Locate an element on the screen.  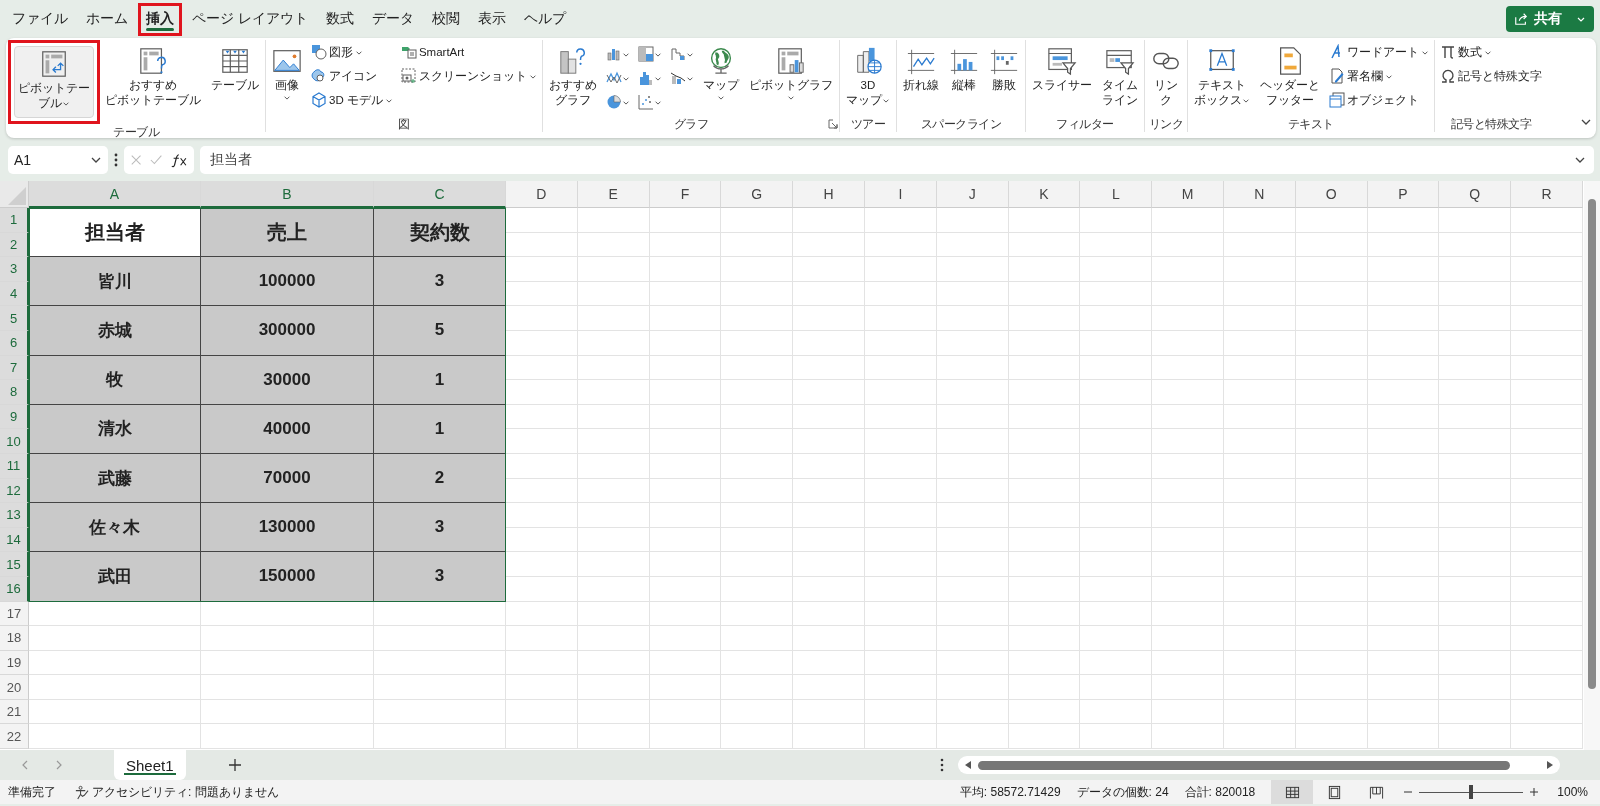
ribbon-button: 図形 is located at coordinates (352, 52).